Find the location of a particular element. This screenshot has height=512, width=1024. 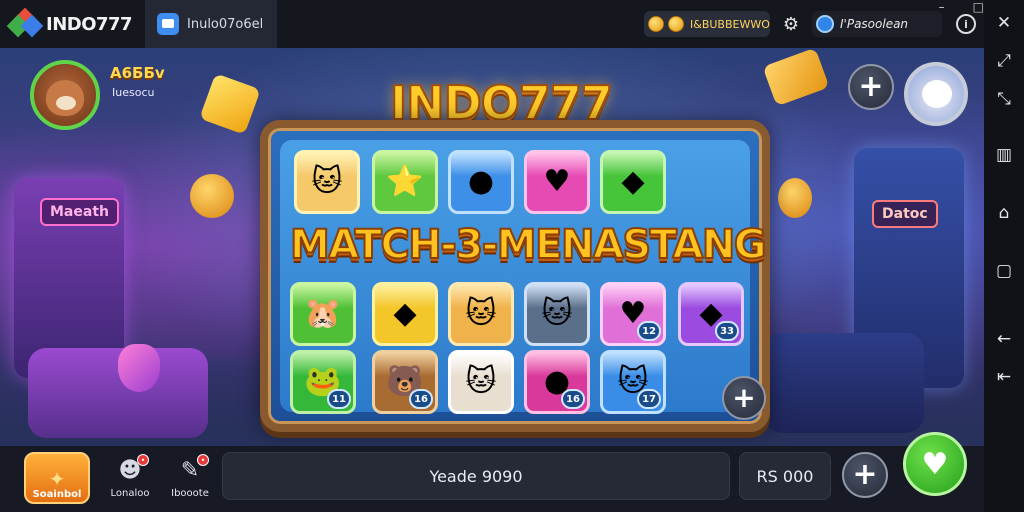

match-tile: ● is located at coordinates (481, 182).